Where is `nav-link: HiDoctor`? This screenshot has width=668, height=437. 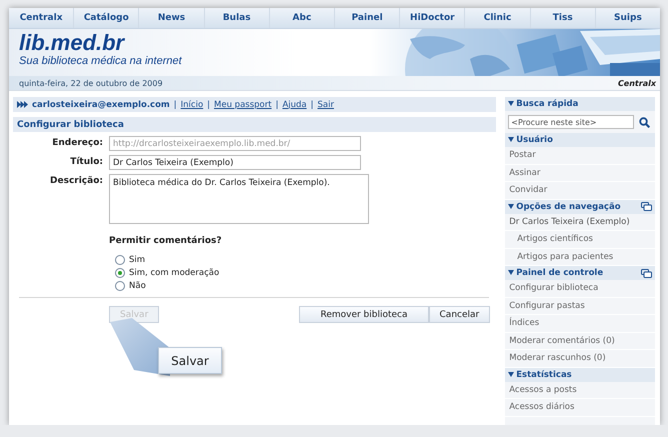
nav-link: HiDoctor is located at coordinates (433, 18).